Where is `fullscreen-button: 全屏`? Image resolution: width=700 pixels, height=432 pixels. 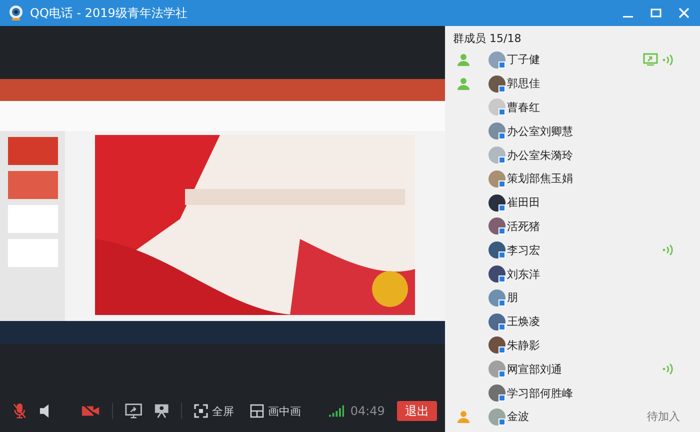 fullscreen-button: 全屏 is located at coordinates (214, 411).